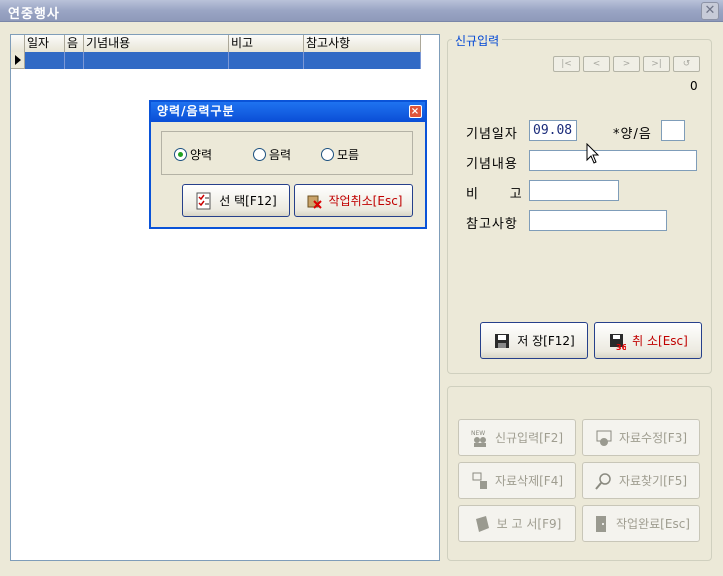 Image resolution: width=723 pixels, height=576 pixels. What do you see at coordinates (710, 11) in the screenshot?
I see `window-close-button: ✕` at bounding box center [710, 11].